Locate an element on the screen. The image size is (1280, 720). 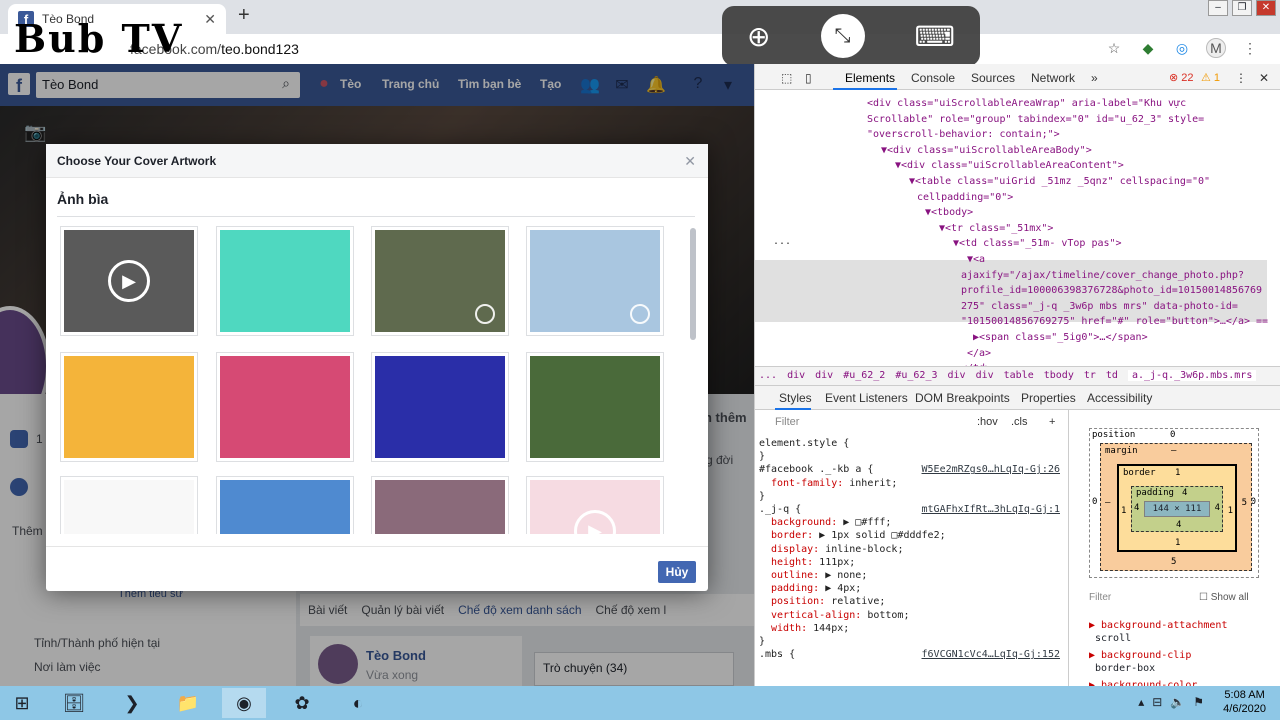
windows-start-icon: ⊞ is located at coordinates (22, 703).